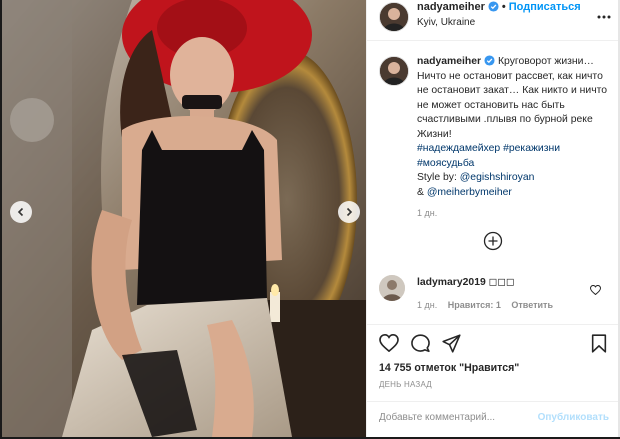 The width and height of the screenshot is (620, 439). I want to click on comment-username: ladymary2019, so click(451, 282).